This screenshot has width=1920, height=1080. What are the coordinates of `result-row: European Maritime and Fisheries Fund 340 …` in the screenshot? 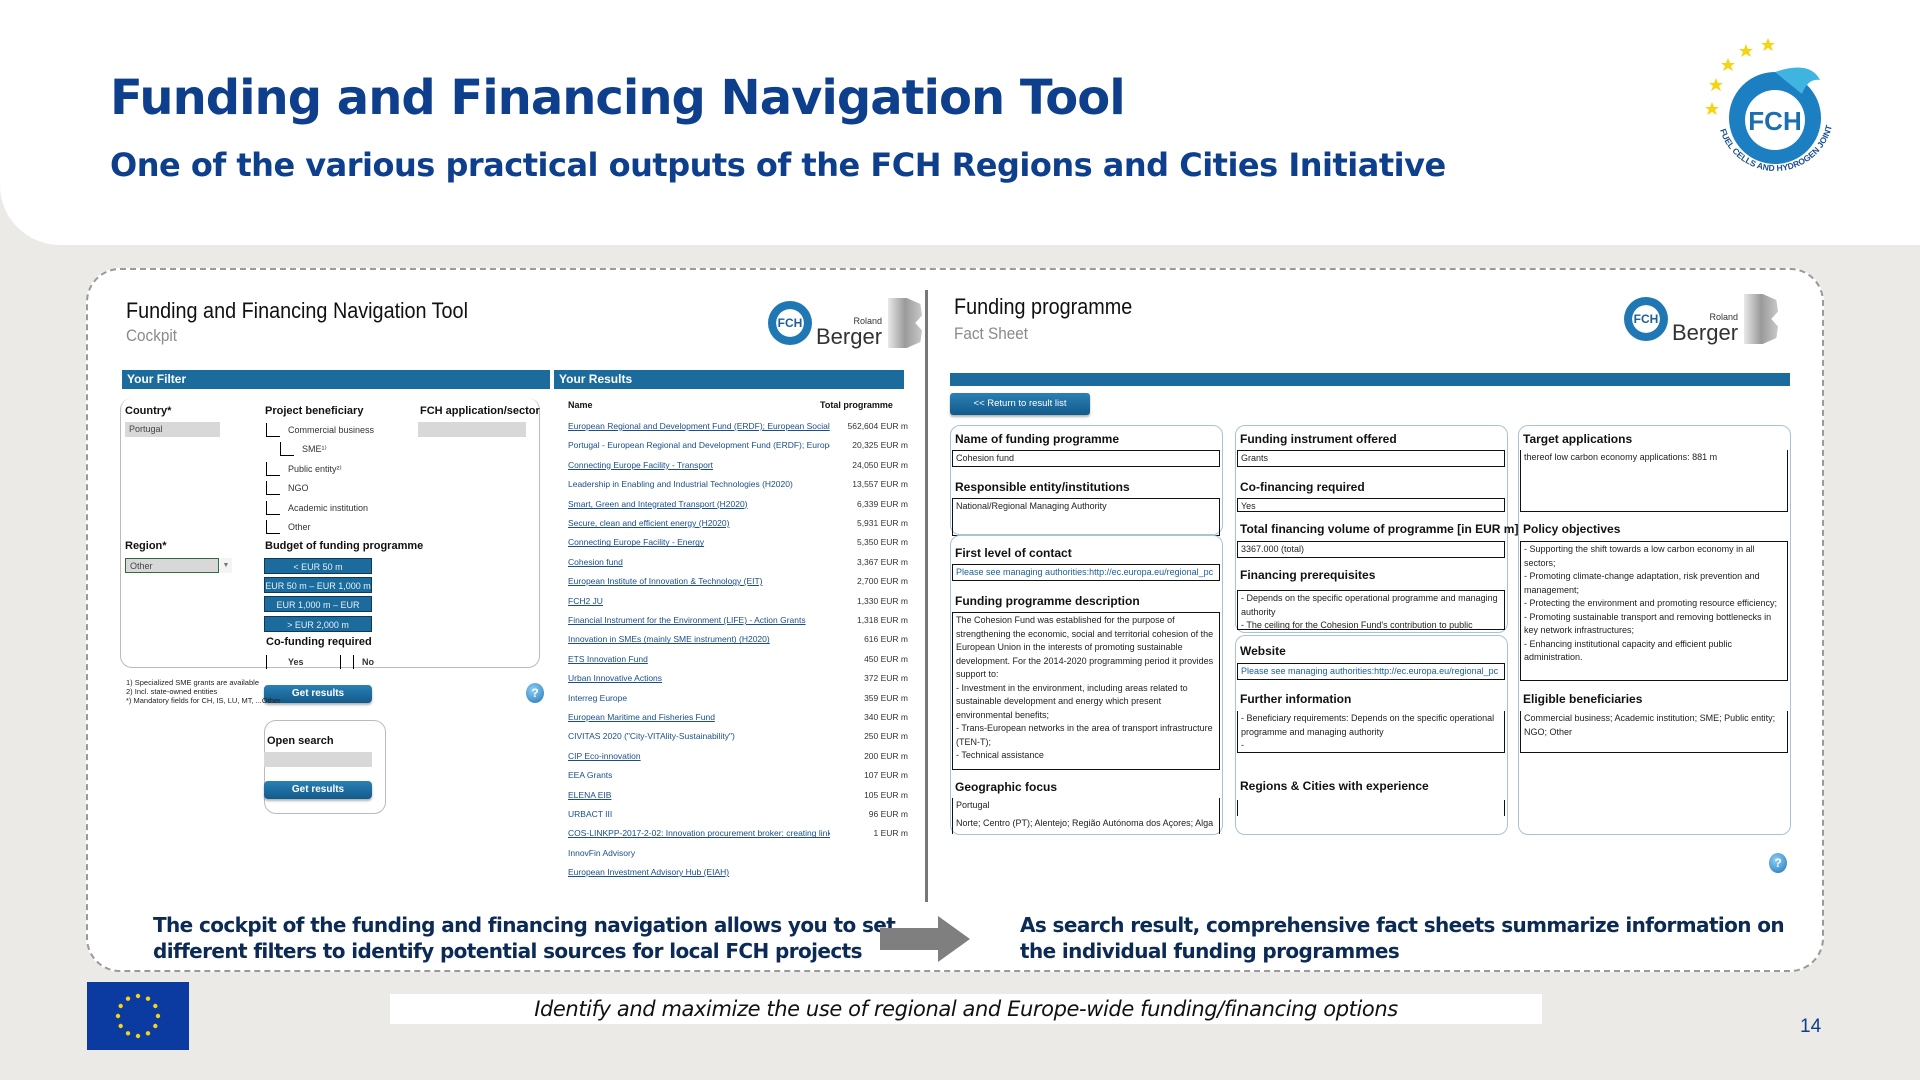 It's located at (738, 721).